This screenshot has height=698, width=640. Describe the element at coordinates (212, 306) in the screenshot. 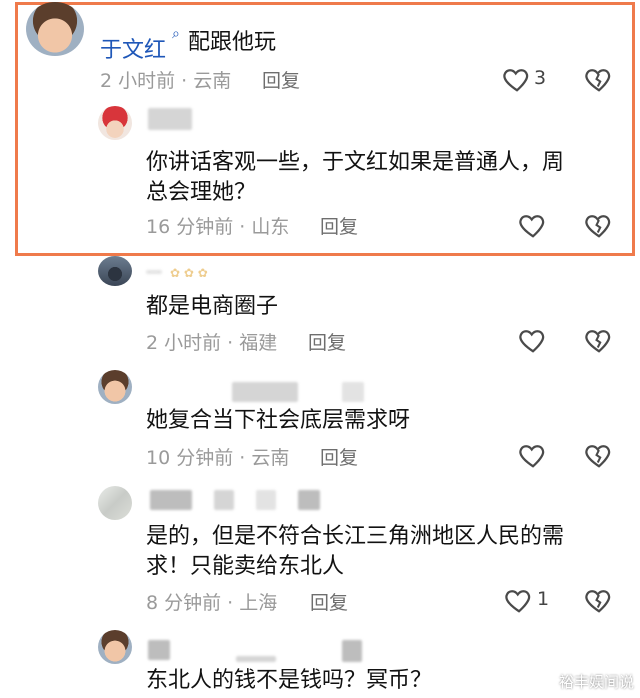

I see `comment-text: 都是电商圈子` at that location.